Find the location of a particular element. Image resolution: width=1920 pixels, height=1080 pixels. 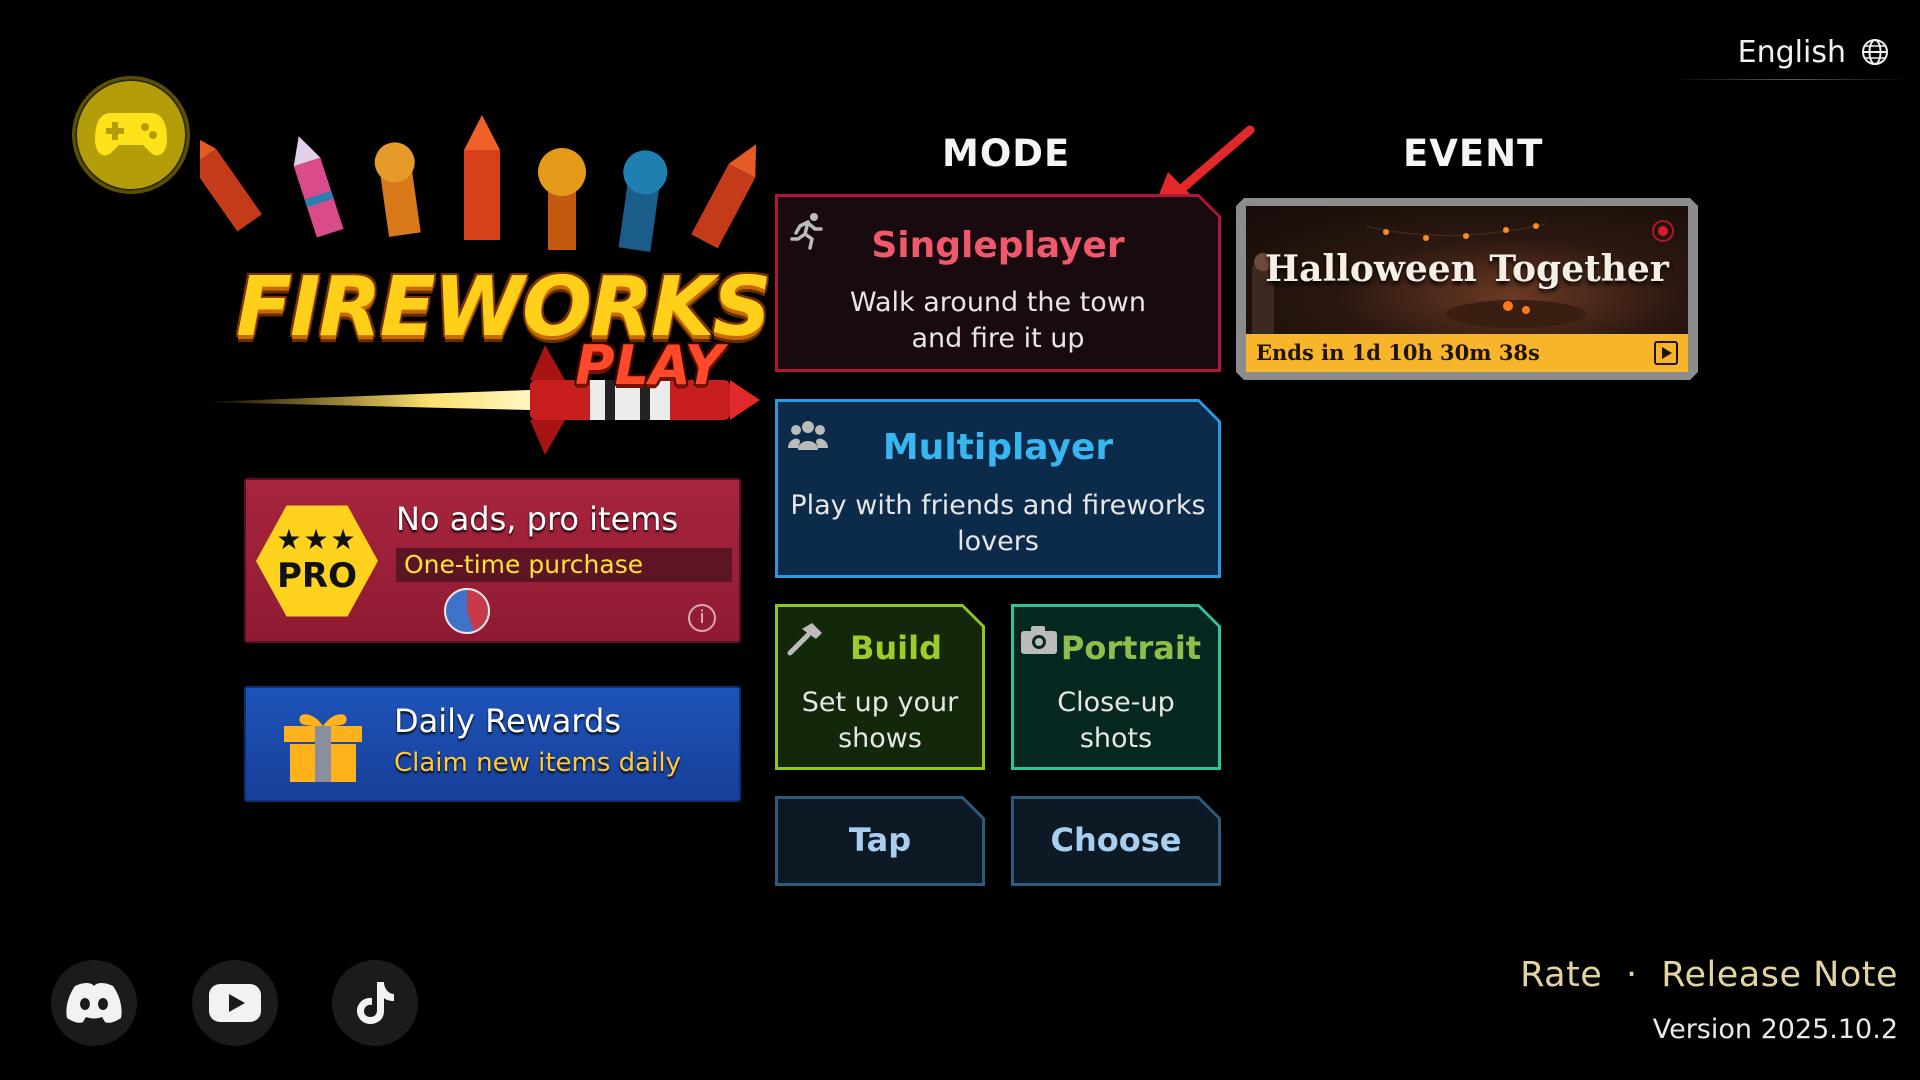

choose-title: Choose is located at coordinates (1116, 840).